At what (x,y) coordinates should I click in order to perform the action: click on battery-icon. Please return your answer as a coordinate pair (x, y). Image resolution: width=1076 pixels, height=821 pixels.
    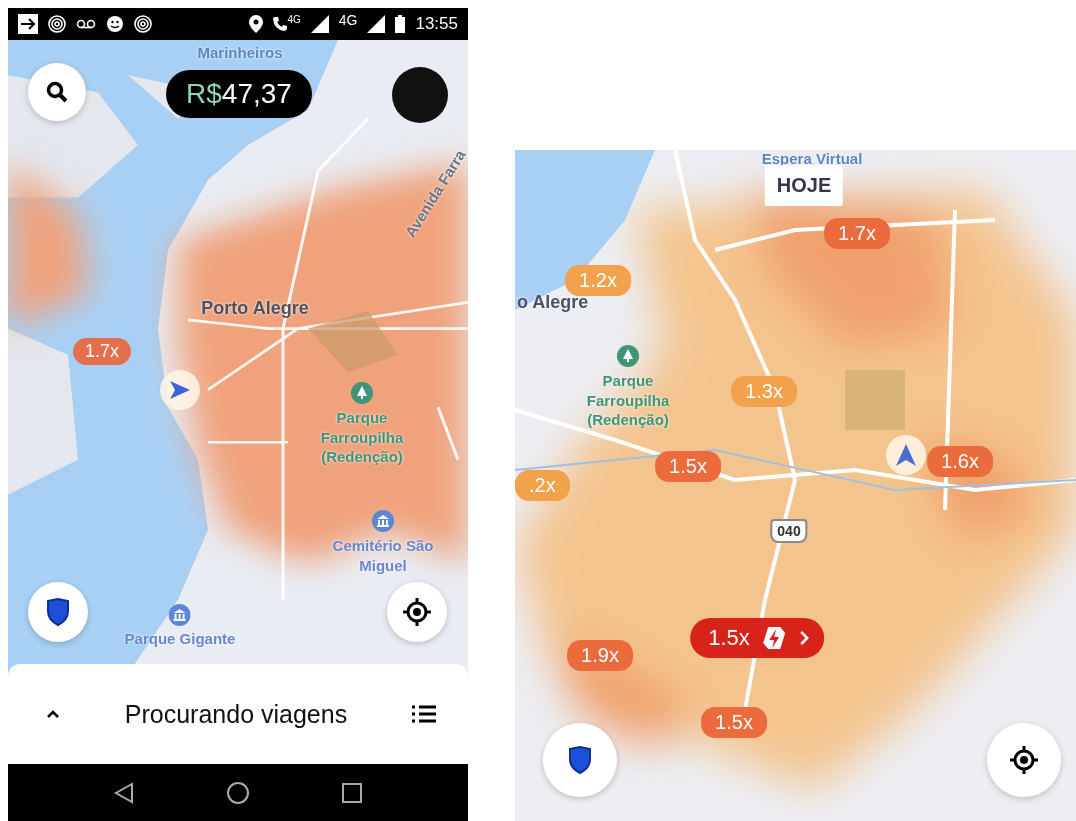
    Looking at the image, I should click on (400, 24).